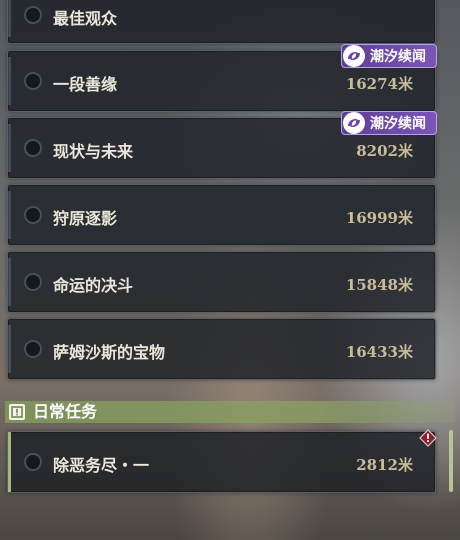 The height and width of the screenshot is (540, 460). What do you see at coordinates (379, 218) in the screenshot?
I see `quest-distance: 16999米` at bounding box center [379, 218].